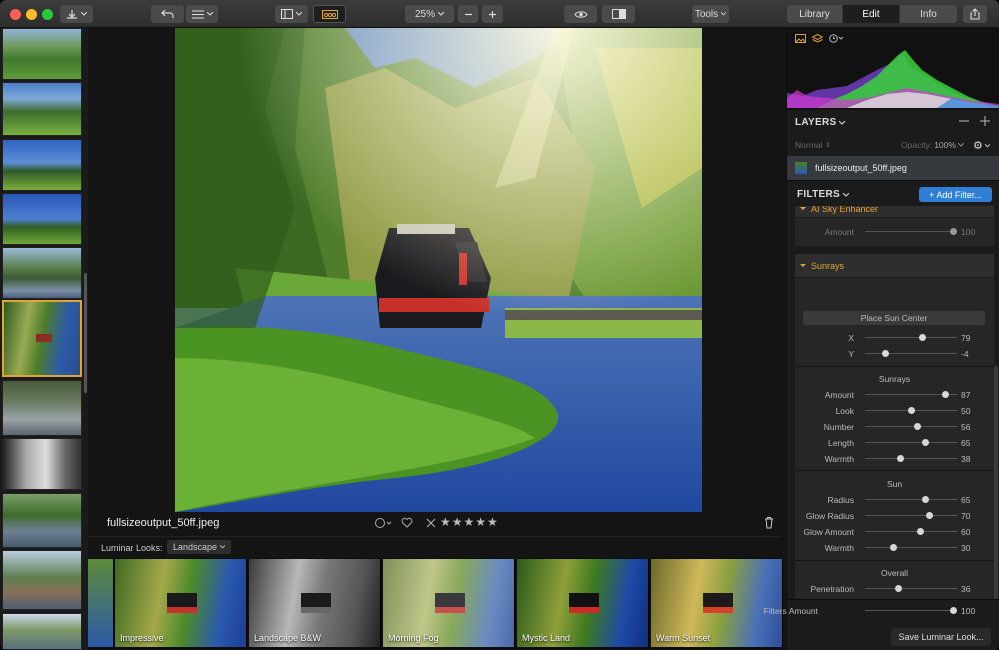 This screenshot has width=999, height=650. Describe the element at coordinates (894, 318) in the screenshot. I see `place-sun-center-button: Place Sun Center` at that location.